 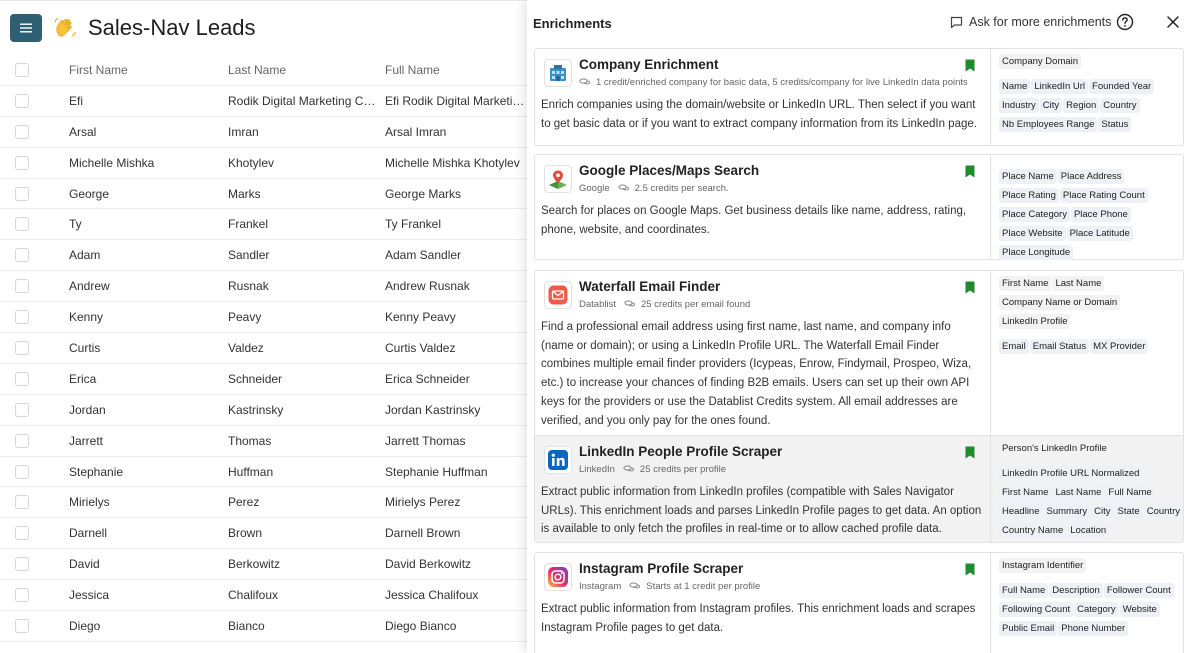 What do you see at coordinates (302, 317) in the screenshot?
I see `last-name-cell: Peavy` at bounding box center [302, 317].